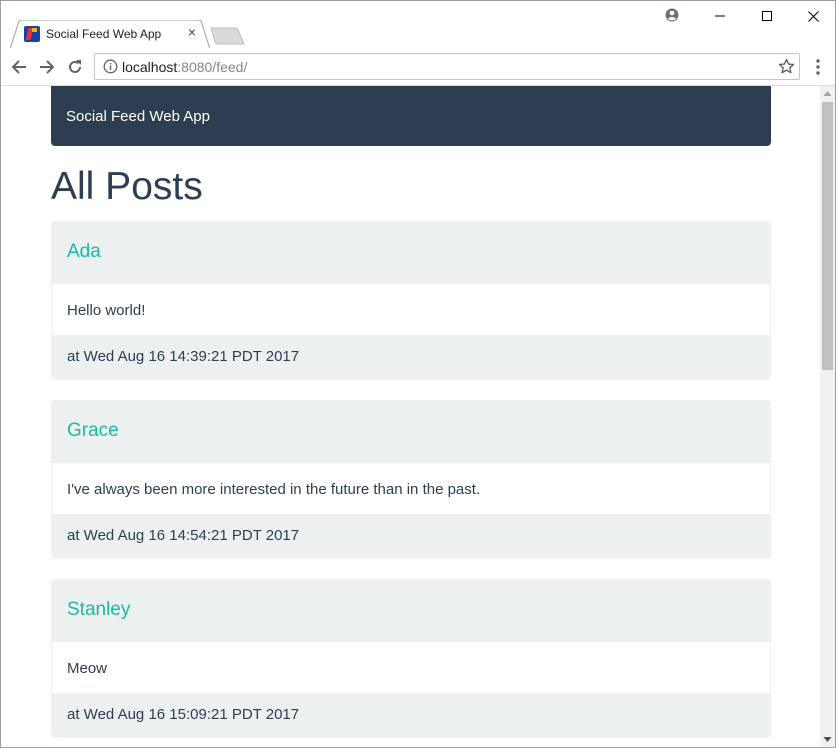 The image size is (836, 748). What do you see at coordinates (32, 34) in the screenshot?
I see `app-favicon-icon` at bounding box center [32, 34].